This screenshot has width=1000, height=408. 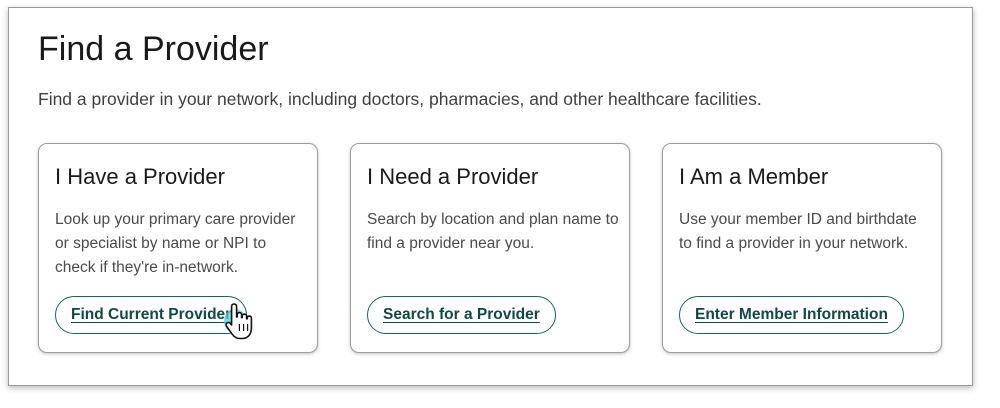 What do you see at coordinates (140, 176) in the screenshot?
I see `card-title: I Have a Provider` at bounding box center [140, 176].